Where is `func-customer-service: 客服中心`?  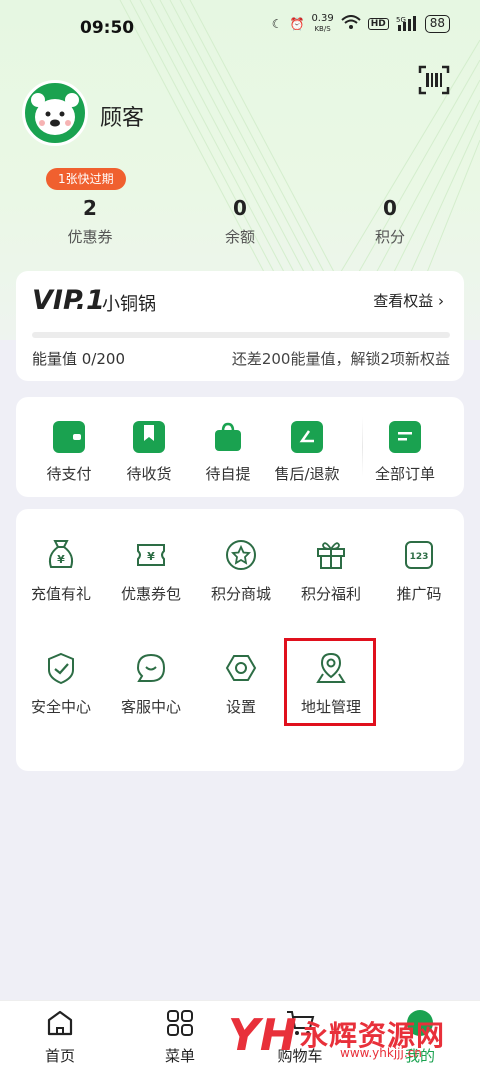 func-customer-service: 客服中心 is located at coordinates (151, 683).